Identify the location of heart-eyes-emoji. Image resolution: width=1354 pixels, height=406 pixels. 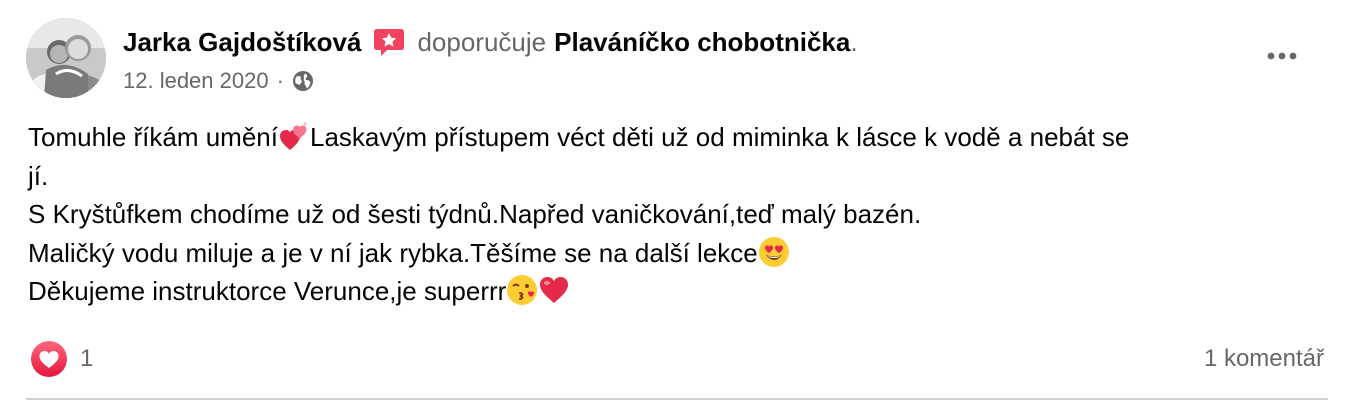
(774, 252).